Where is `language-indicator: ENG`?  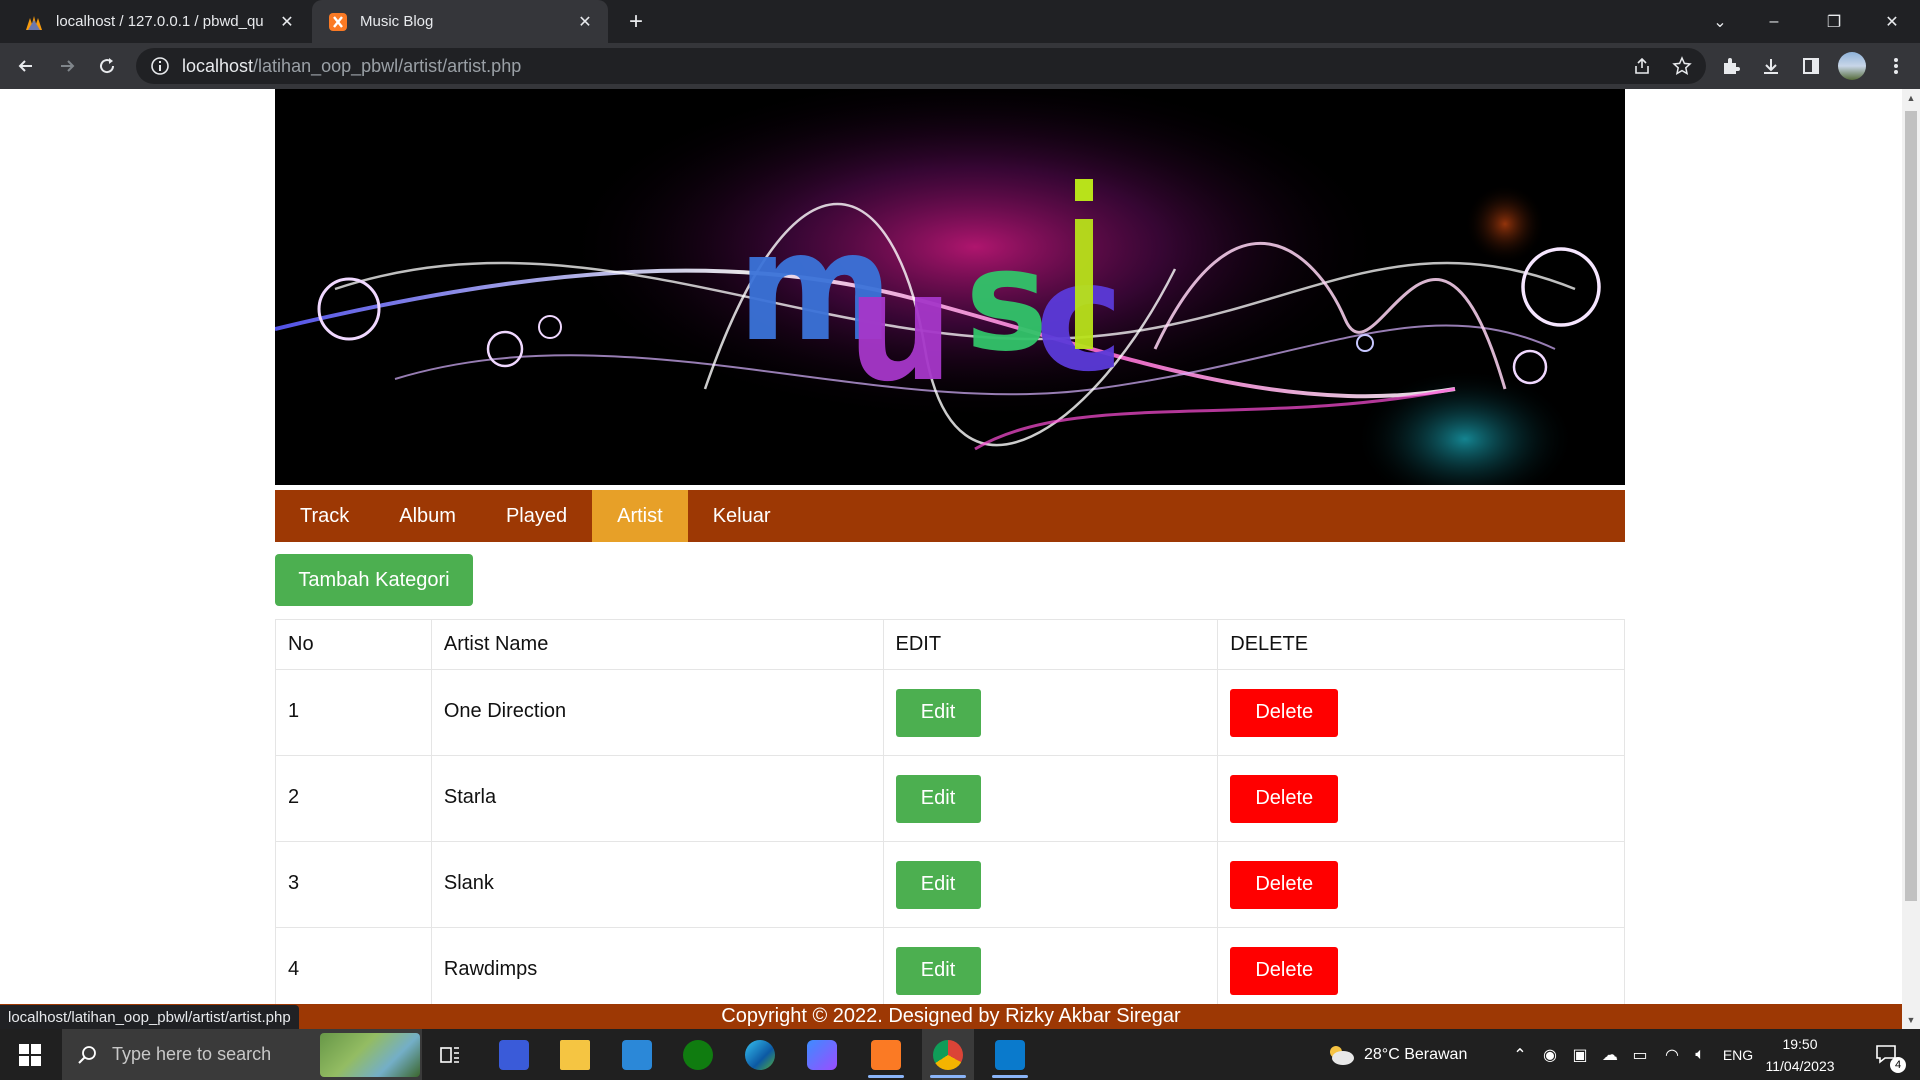
language-indicator: ENG is located at coordinates (1738, 1054).